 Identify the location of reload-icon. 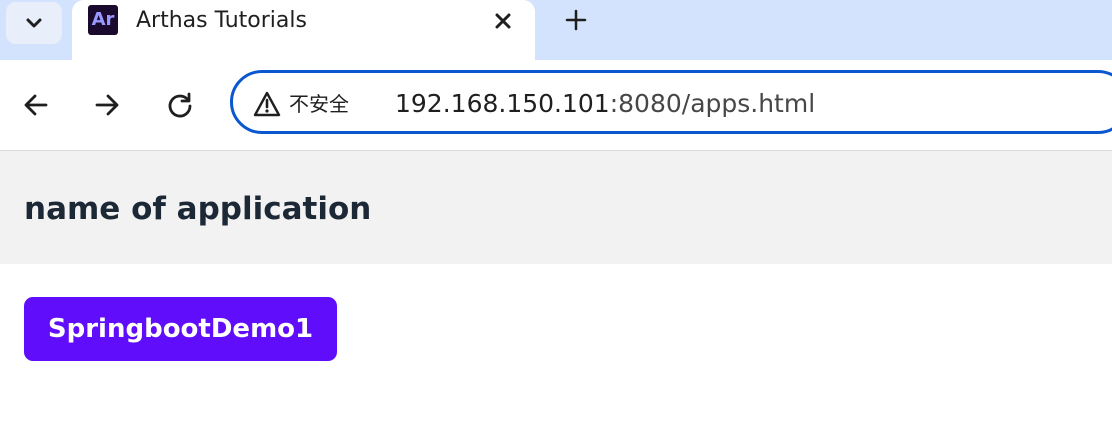
(180, 105).